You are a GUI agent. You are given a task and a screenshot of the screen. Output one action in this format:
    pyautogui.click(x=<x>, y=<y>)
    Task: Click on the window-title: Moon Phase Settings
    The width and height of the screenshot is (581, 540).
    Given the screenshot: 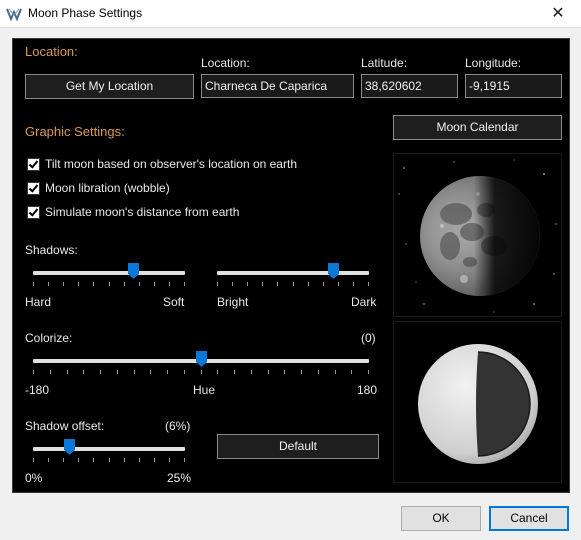 What is the action you would take?
    pyautogui.click(x=85, y=13)
    